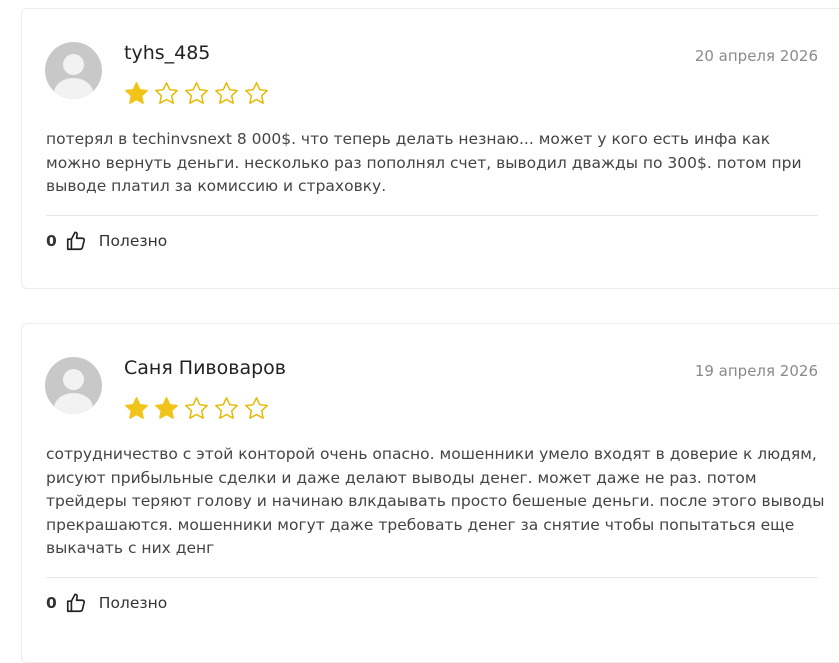 Image resolution: width=839 pixels, height=663 pixels. What do you see at coordinates (756, 371) in the screenshot?
I see `review-date: 19 апреля 2026` at bounding box center [756, 371].